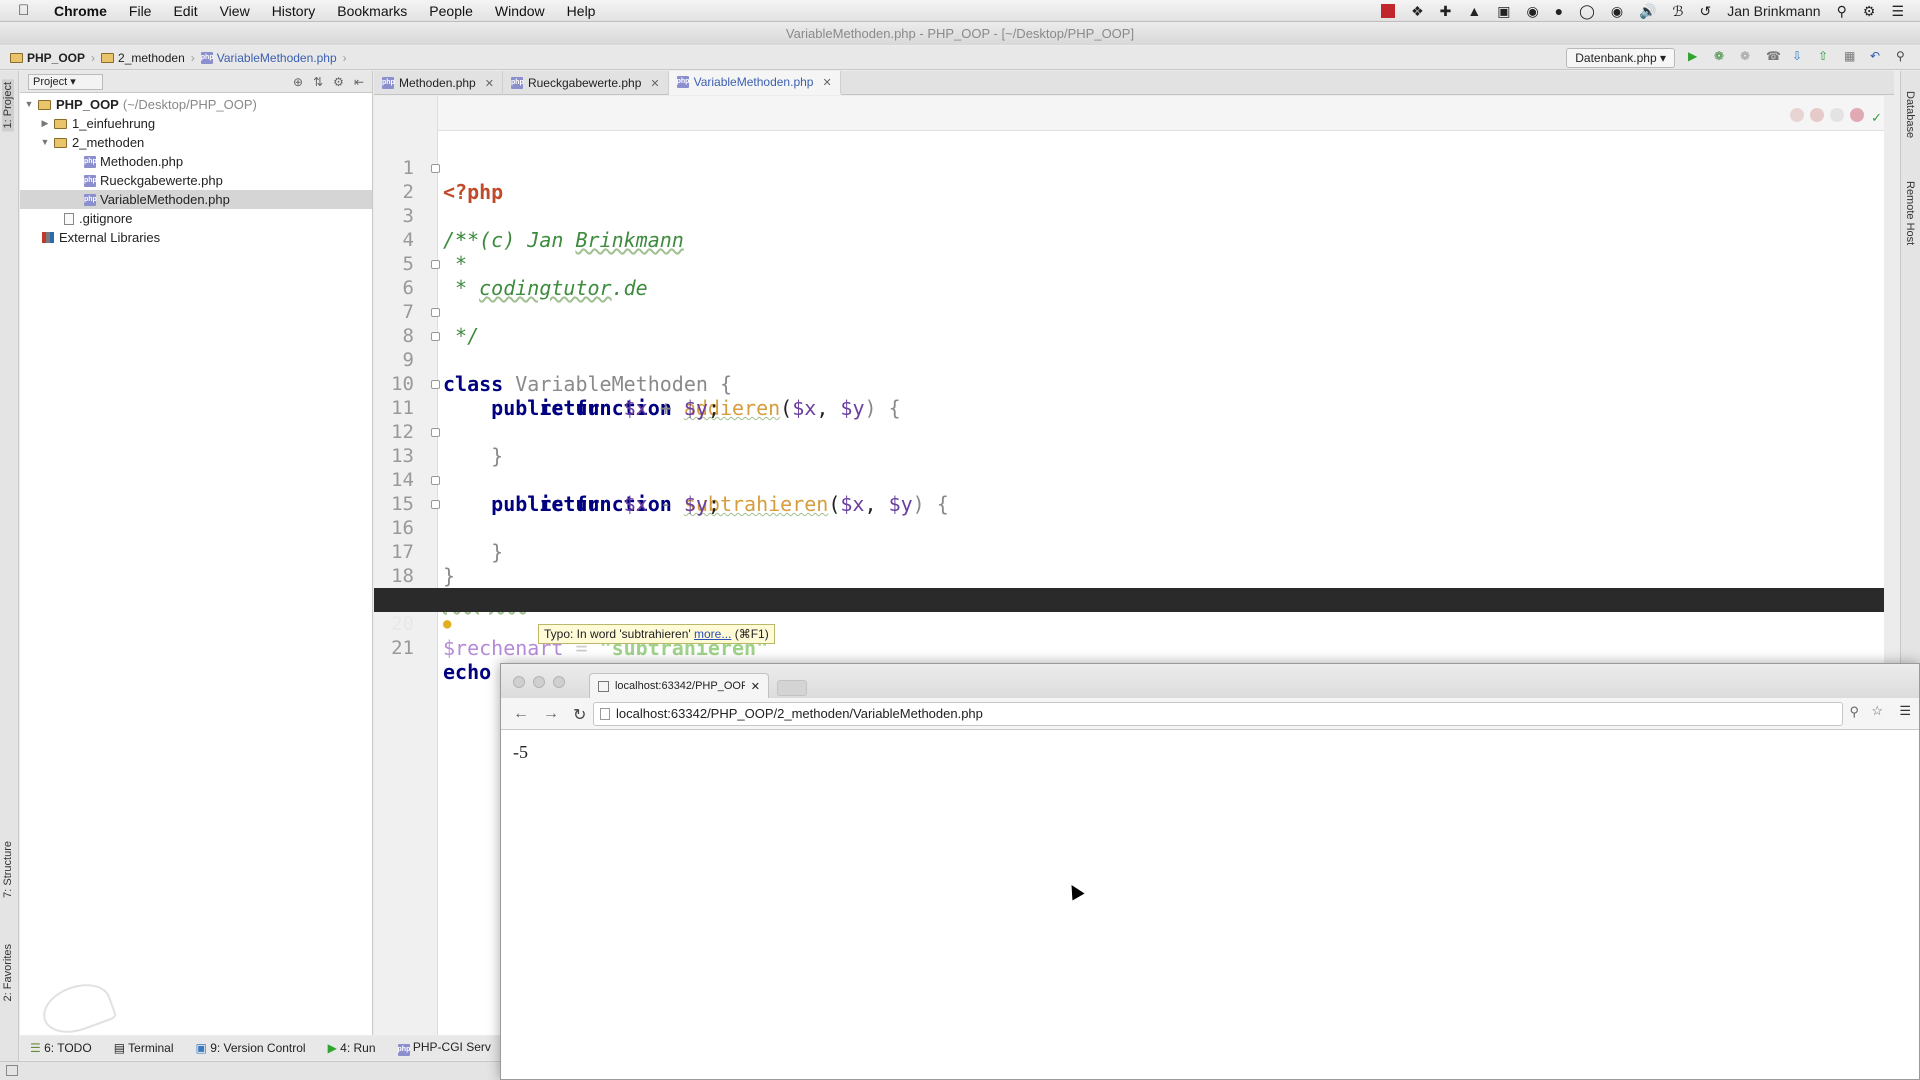 The width and height of the screenshot is (1920, 1080). I want to click on code-line: 17, so click(1129, 539).